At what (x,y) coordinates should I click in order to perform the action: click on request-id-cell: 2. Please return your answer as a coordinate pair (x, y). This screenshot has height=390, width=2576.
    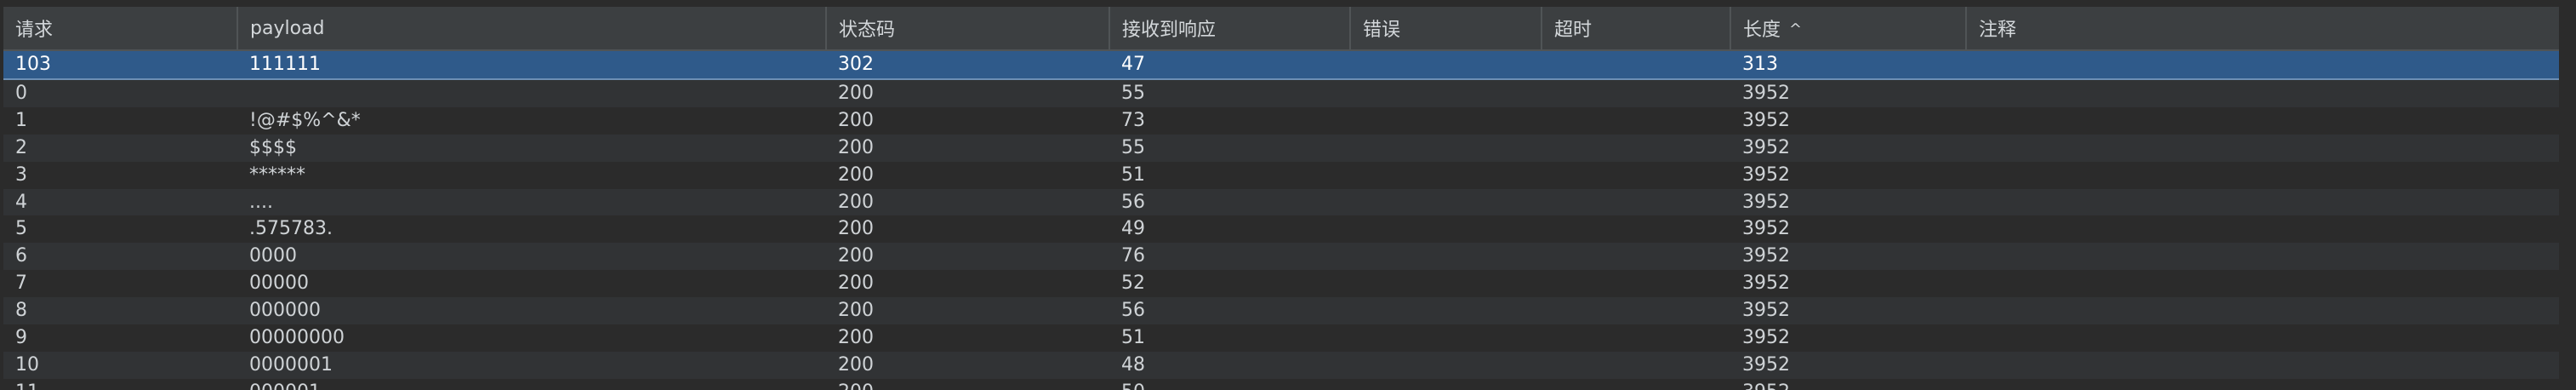
    Looking at the image, I should click on (120, 148).